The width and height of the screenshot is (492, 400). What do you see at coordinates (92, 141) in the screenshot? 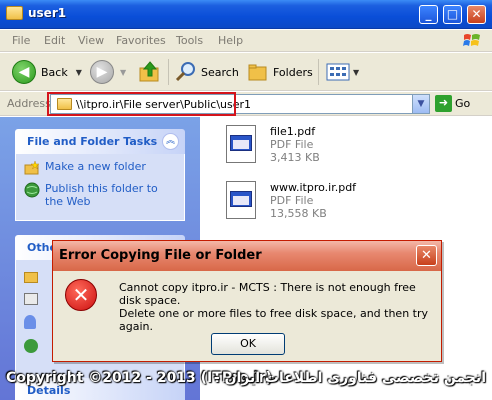
I see `panel-title: File and Folder Tasks` at bounding box center [92, 141].